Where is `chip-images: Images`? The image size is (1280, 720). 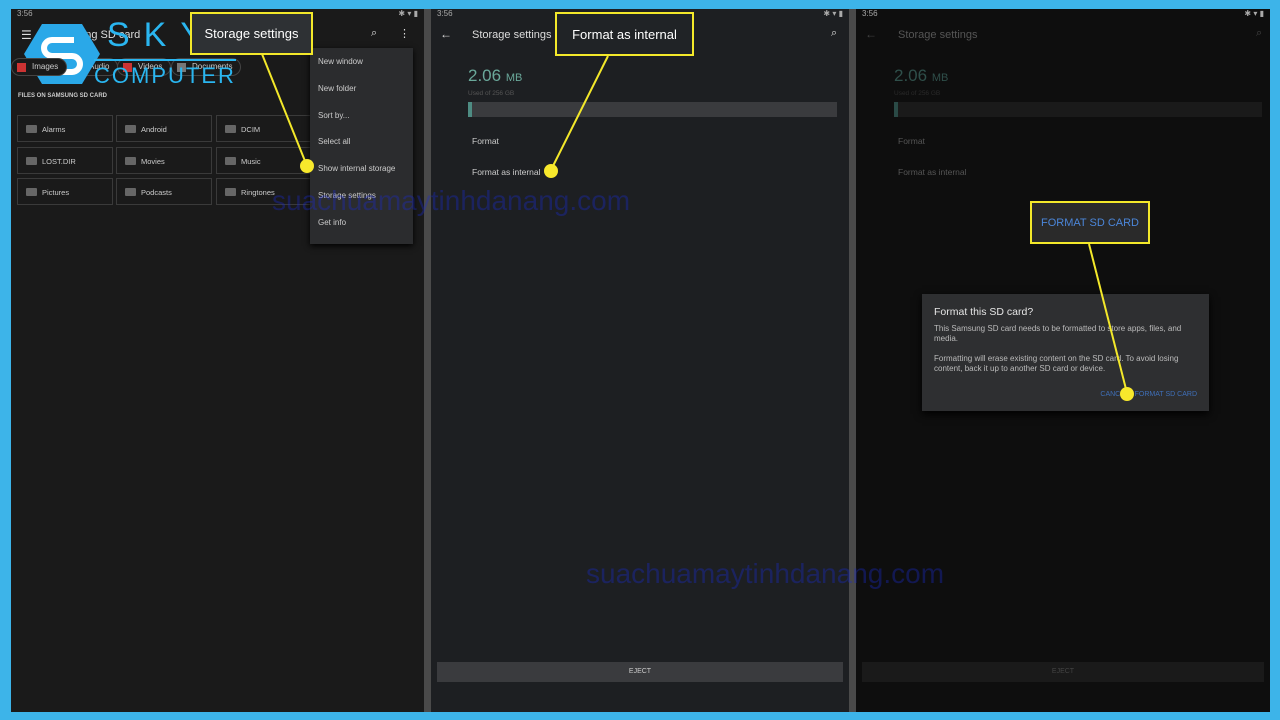
chip-images: Images is located at coordinates (39, 67).